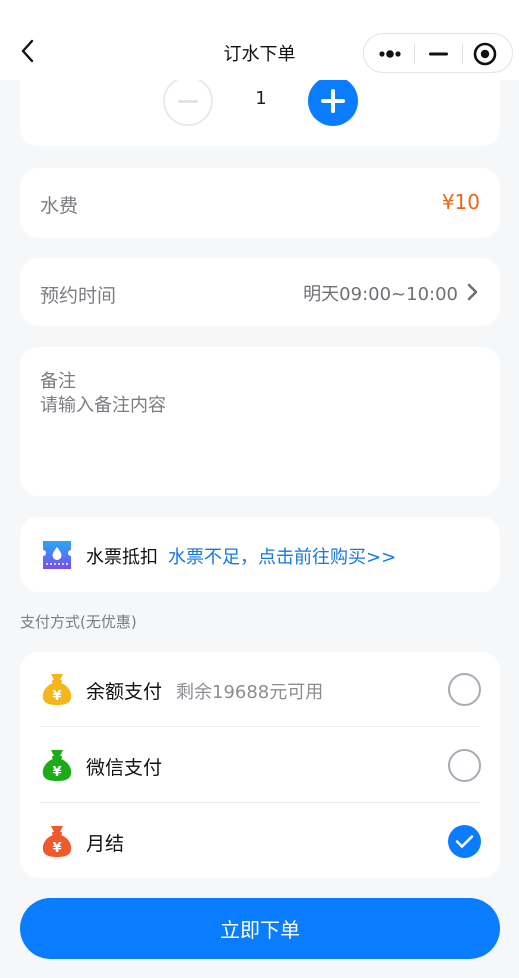 This screenshot has height=978, width=519. I want to click on mini-program-capsule, so click(438, 53).